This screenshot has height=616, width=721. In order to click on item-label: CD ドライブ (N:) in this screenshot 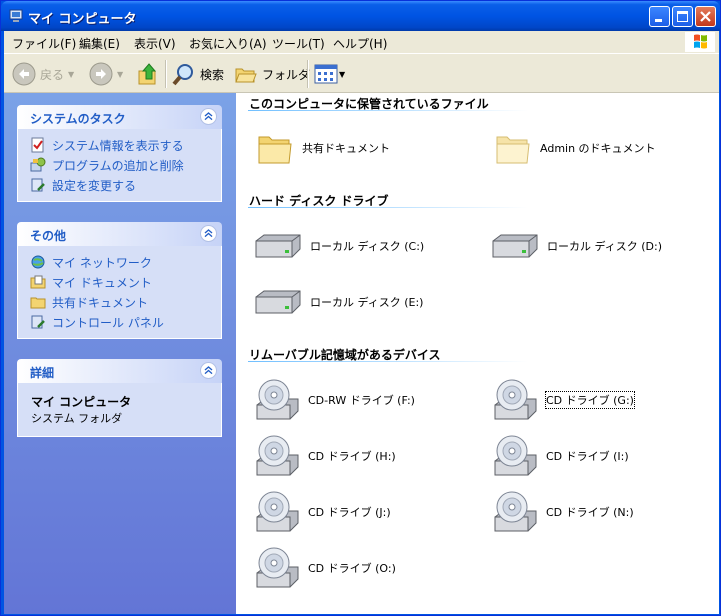, I will do `click(590, 512)`.